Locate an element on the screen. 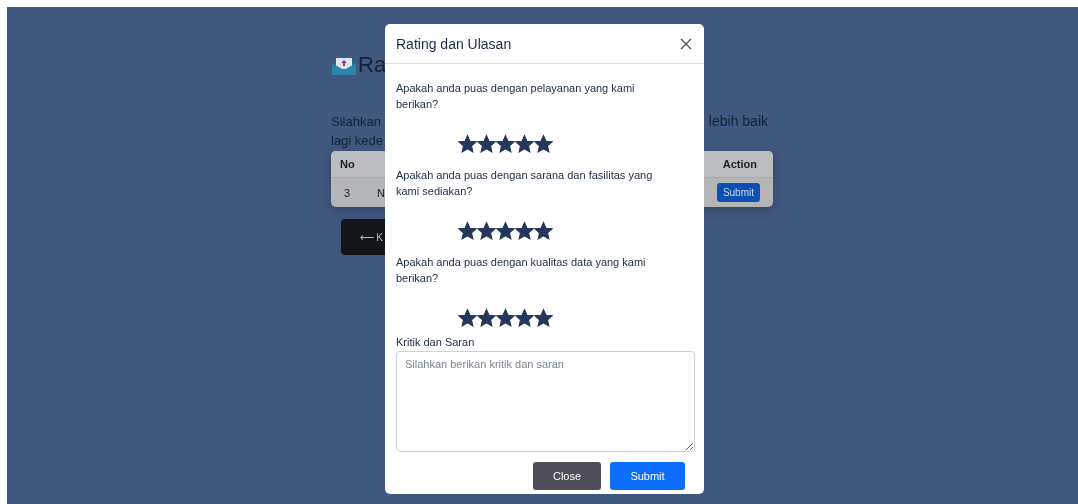 The height and width of the screenshot is (504, 1078). column-header: No is located at coordinates (347, 164).